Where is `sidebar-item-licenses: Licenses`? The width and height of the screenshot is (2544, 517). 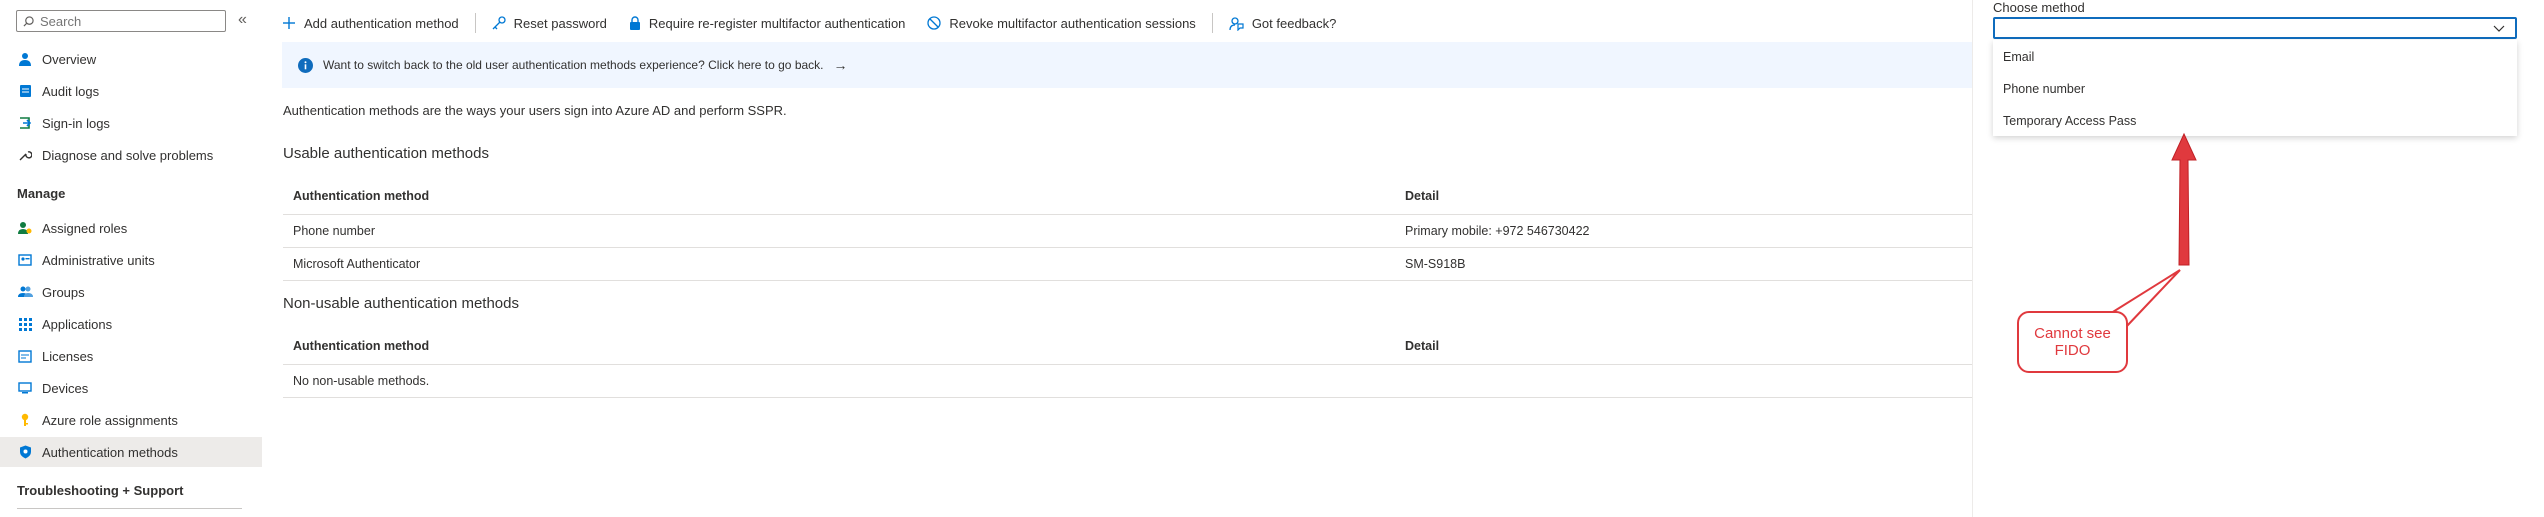
sidebar-item-licenses: Licenses is located at coordinates (131, 356).